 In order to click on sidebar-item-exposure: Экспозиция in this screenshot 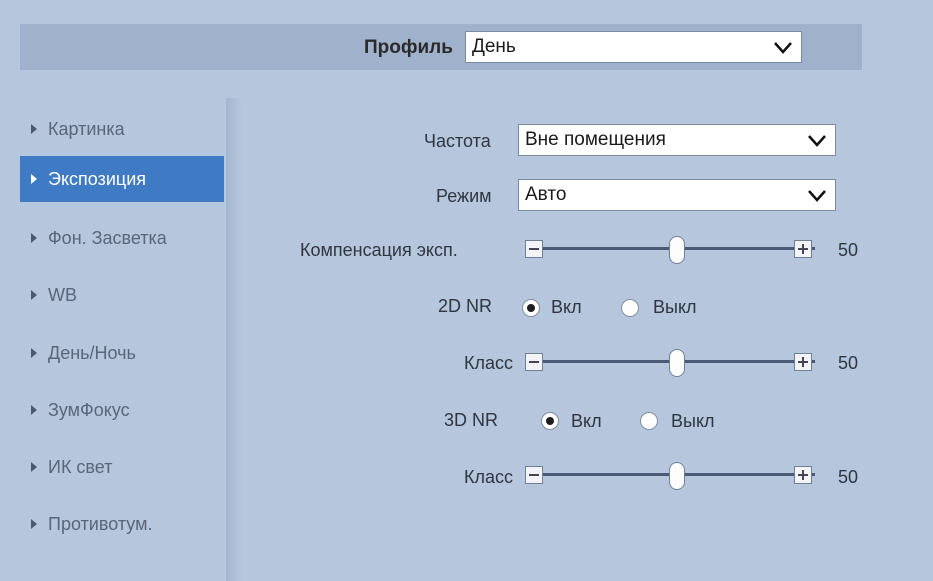, I will do `click(122, 179)`.